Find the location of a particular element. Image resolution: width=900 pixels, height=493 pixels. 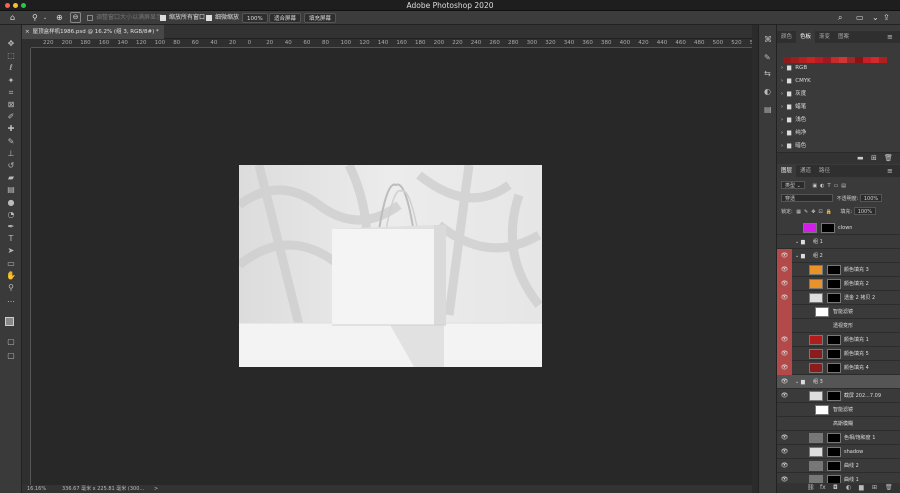

history-brush-icon: ↺ is located at coordinates (11, 166).